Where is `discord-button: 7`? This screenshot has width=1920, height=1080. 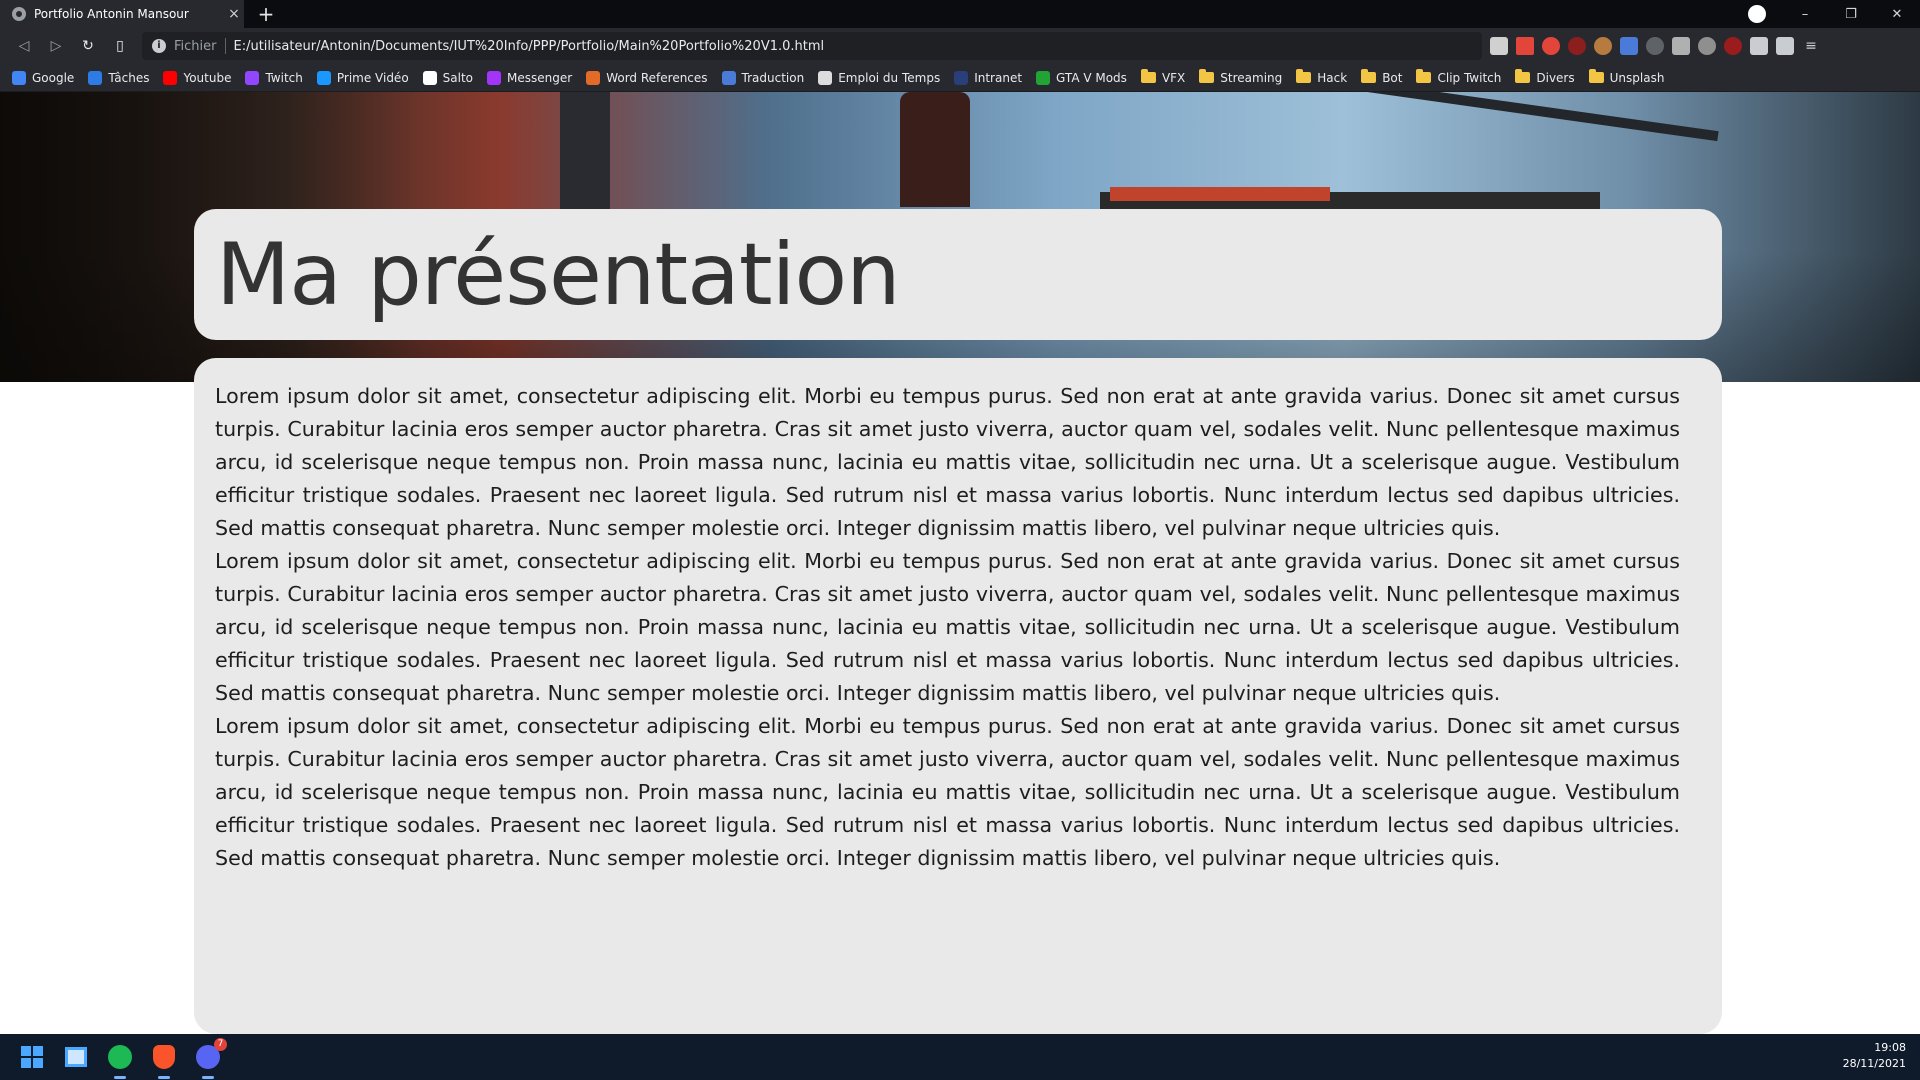 discord-button: 7 is located at coordinates (209, 1058).